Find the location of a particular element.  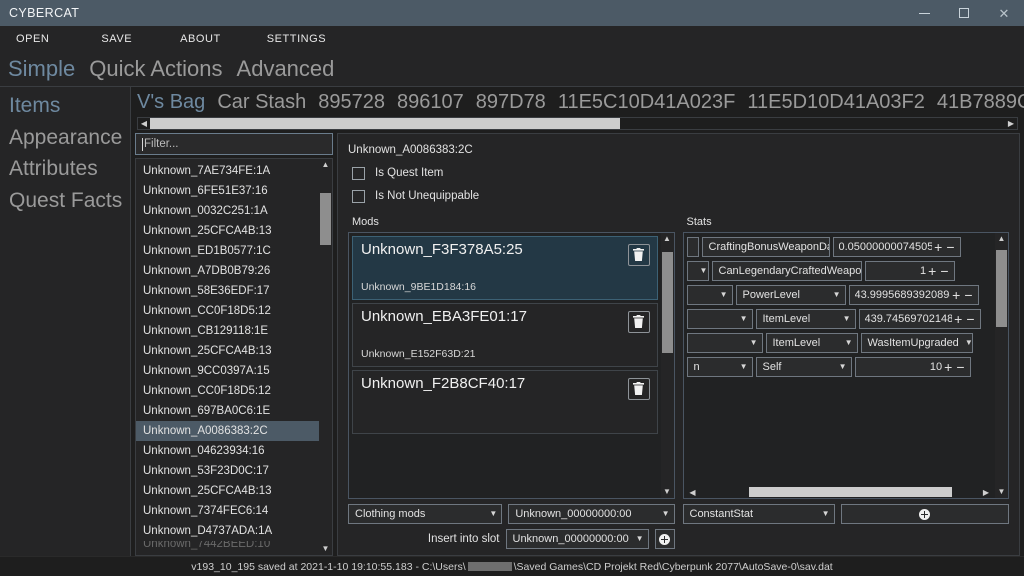

menu-item-settings: SETTINGS is located at coordinates (296, 39).